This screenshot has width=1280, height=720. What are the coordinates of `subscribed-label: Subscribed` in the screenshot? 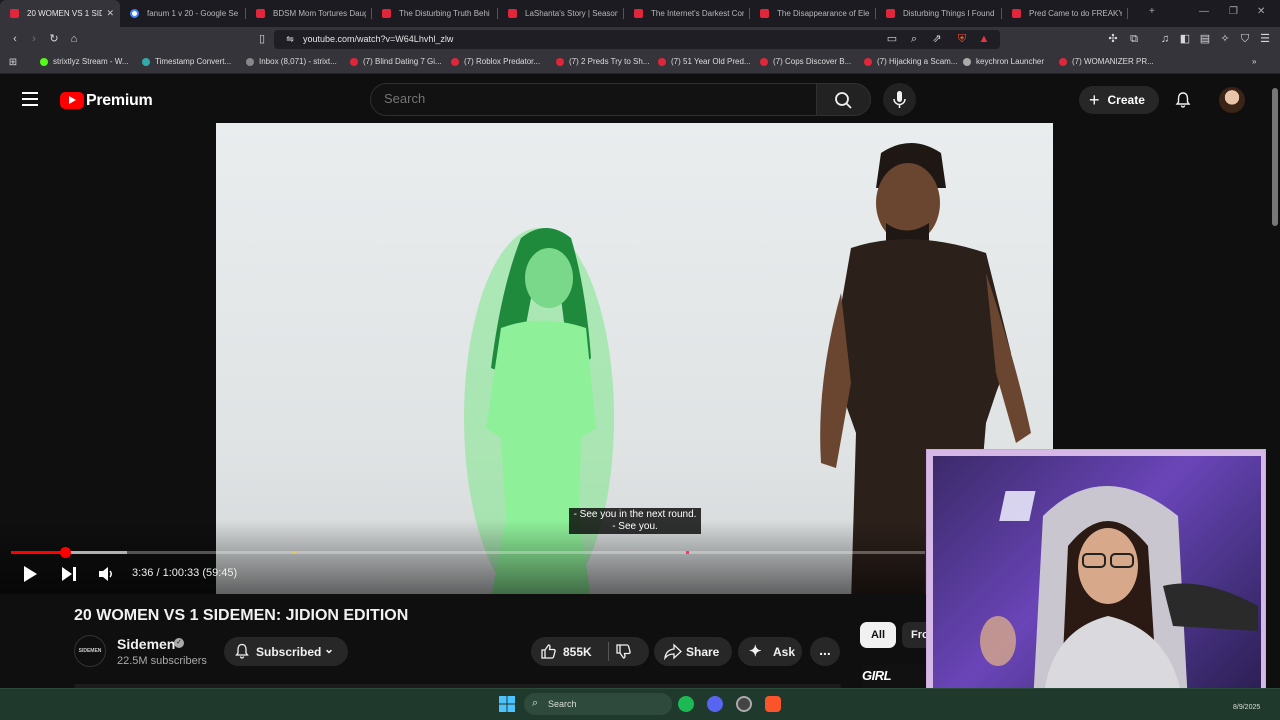 It's located at (289, 651).